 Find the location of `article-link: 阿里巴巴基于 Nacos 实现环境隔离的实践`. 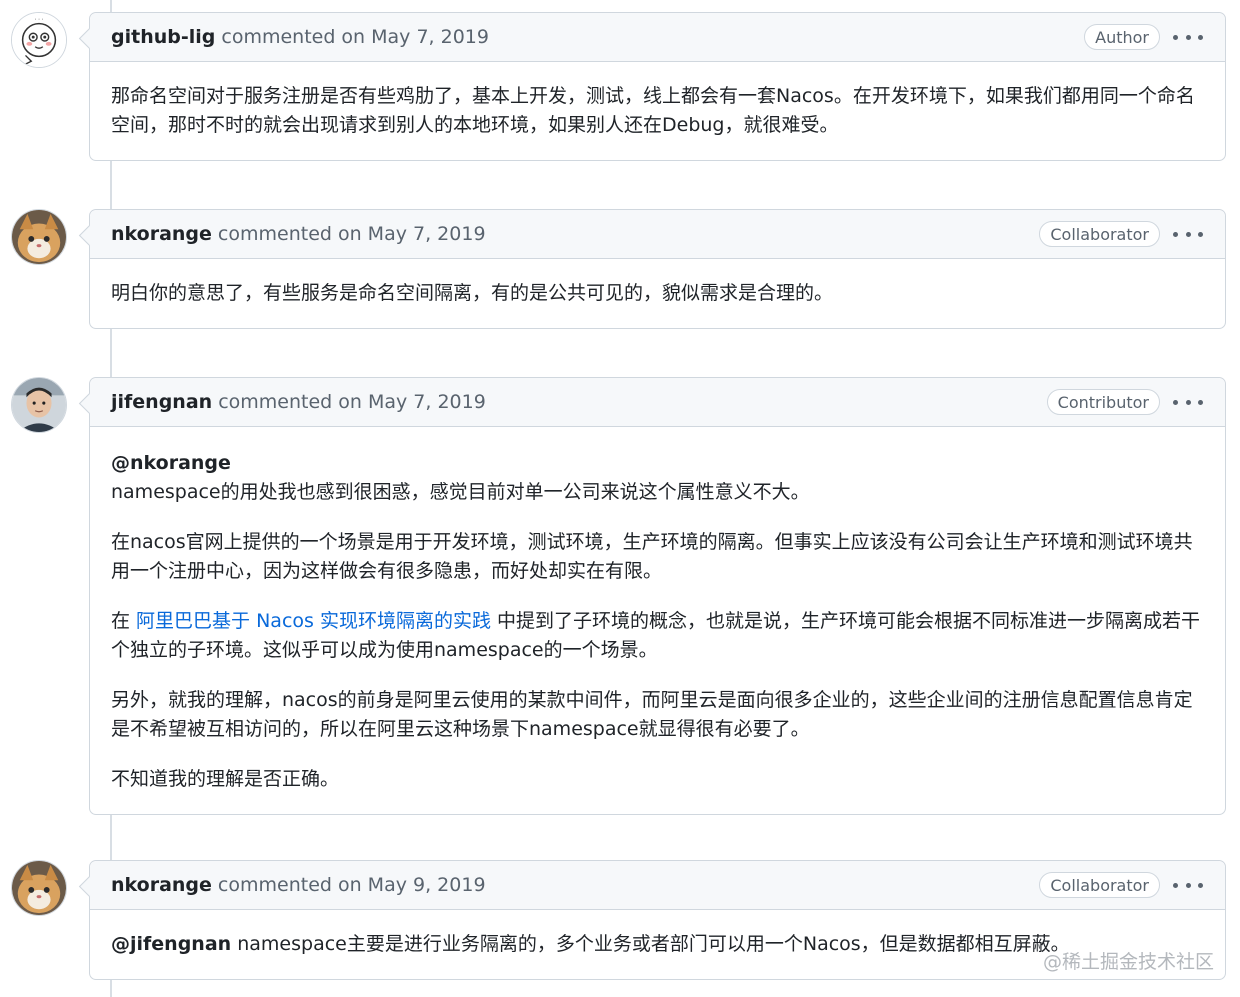

article-link: 阿里巴巴基于 Nacos 实现环境隔离的实践 is located at coordinates (313, 621).